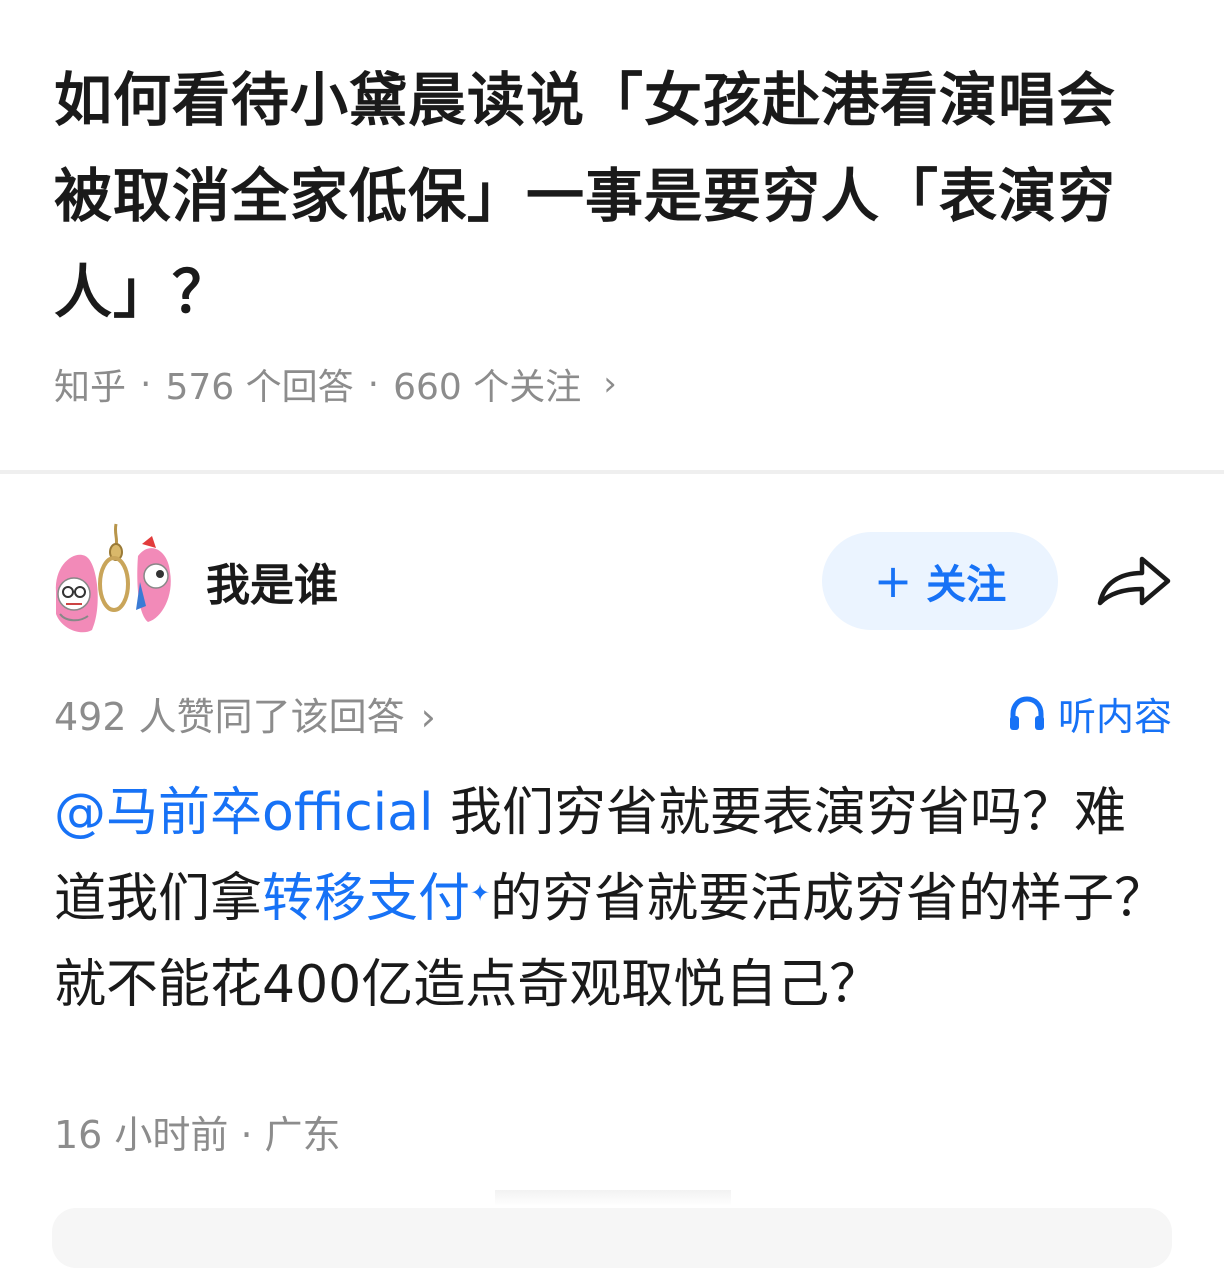 This screenshot has width=1224, height=1268. What do you see at coordinates (487, 387) in the screenshot?
I see `follower-count: 660 个关注` at bounding box center [487, 387].